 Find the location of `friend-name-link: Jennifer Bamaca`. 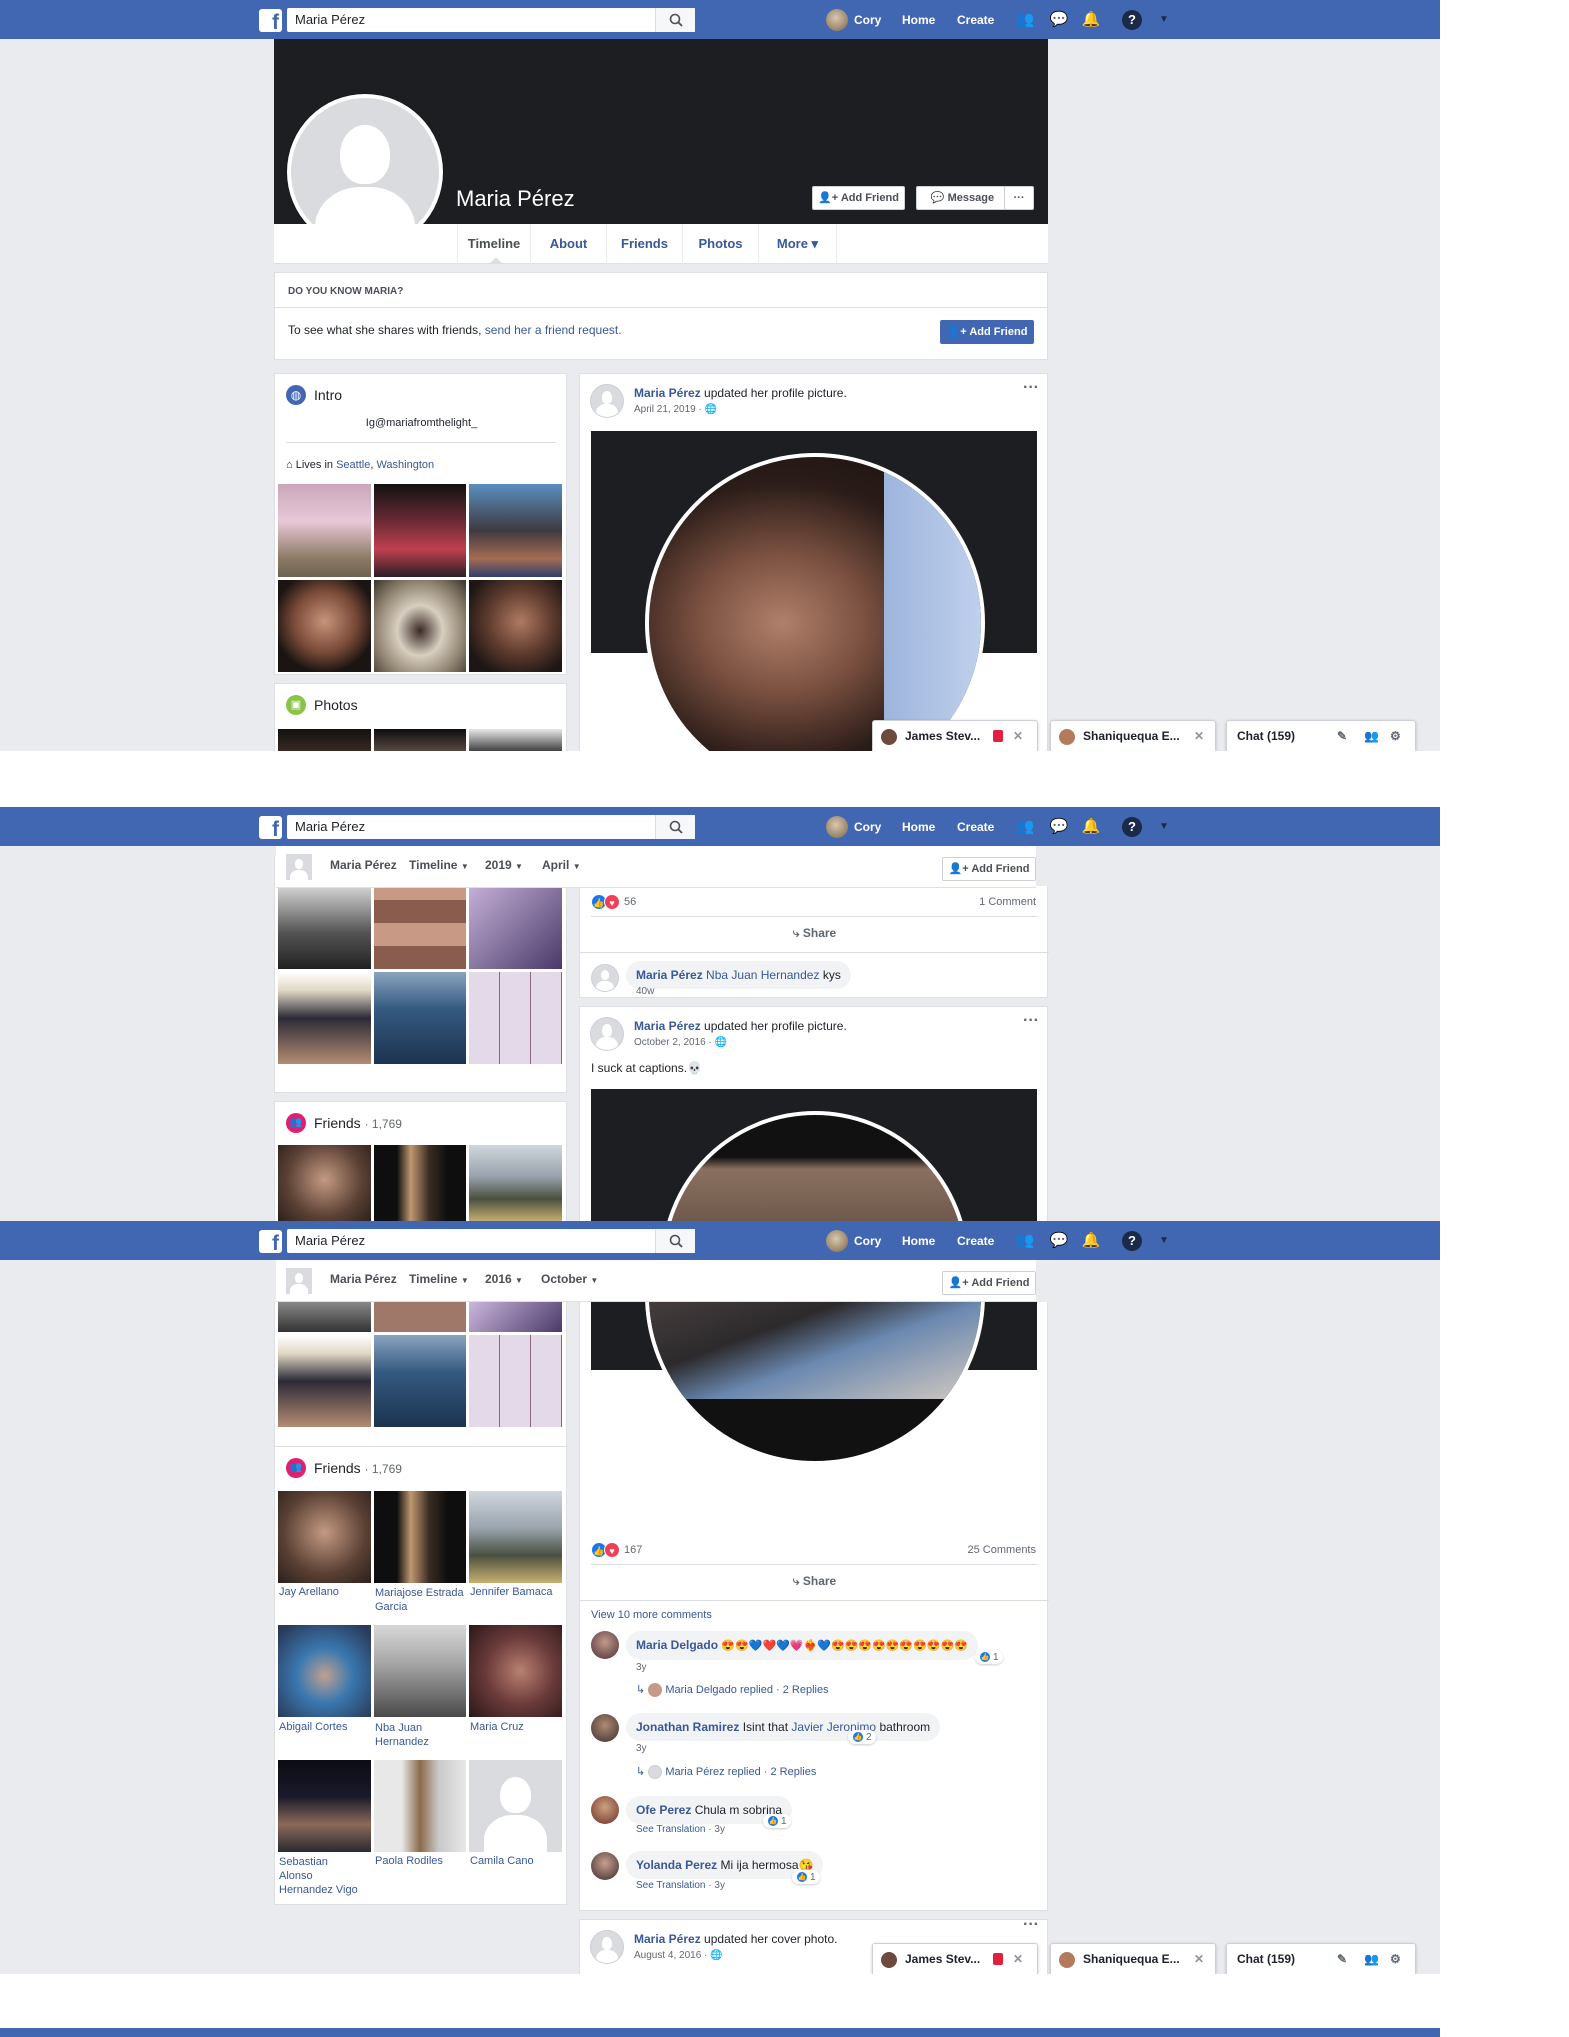

friend-name-link: Jennifer Bamaca is located at coordinates (516, 1592).